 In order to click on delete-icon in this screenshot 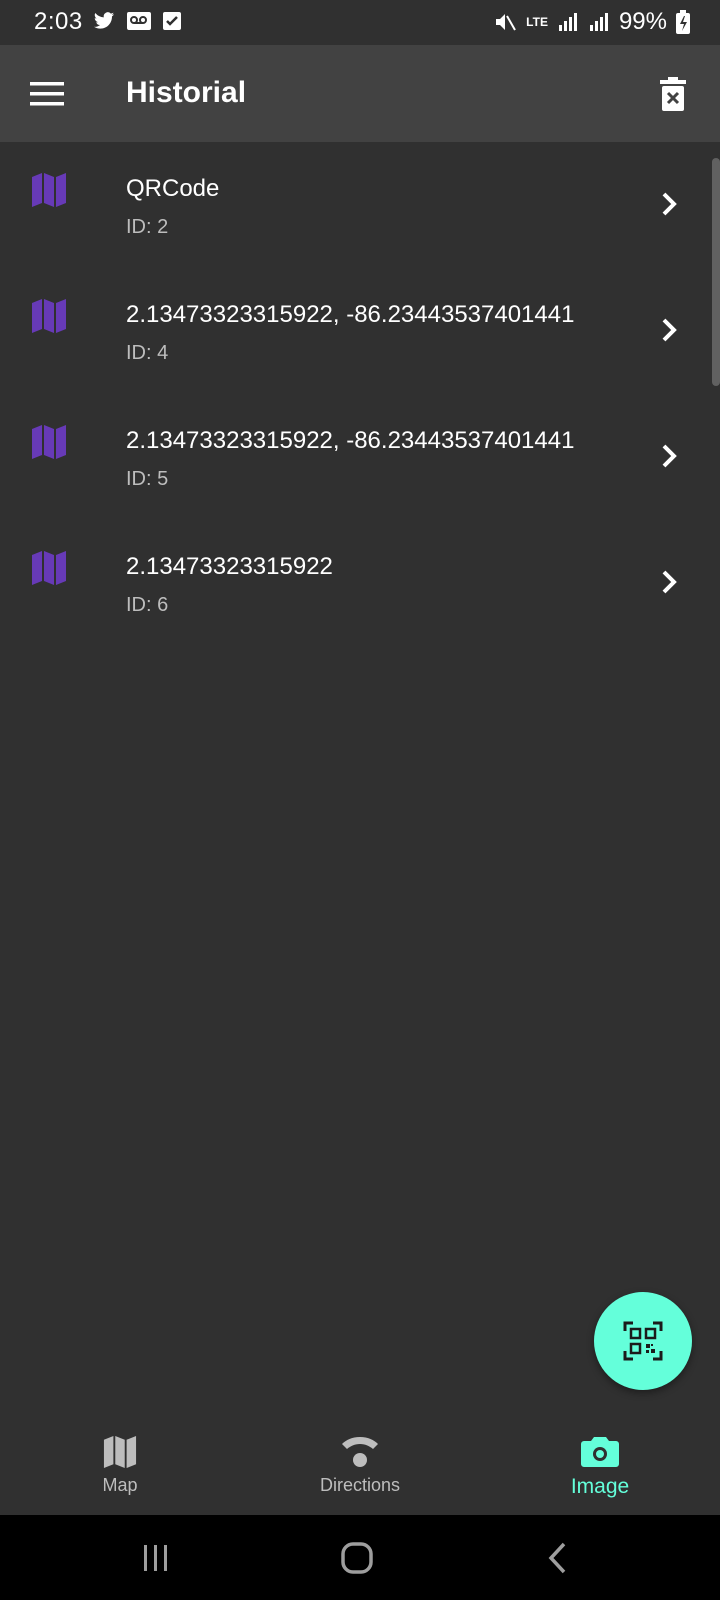, I will do `click(673, 94)`.